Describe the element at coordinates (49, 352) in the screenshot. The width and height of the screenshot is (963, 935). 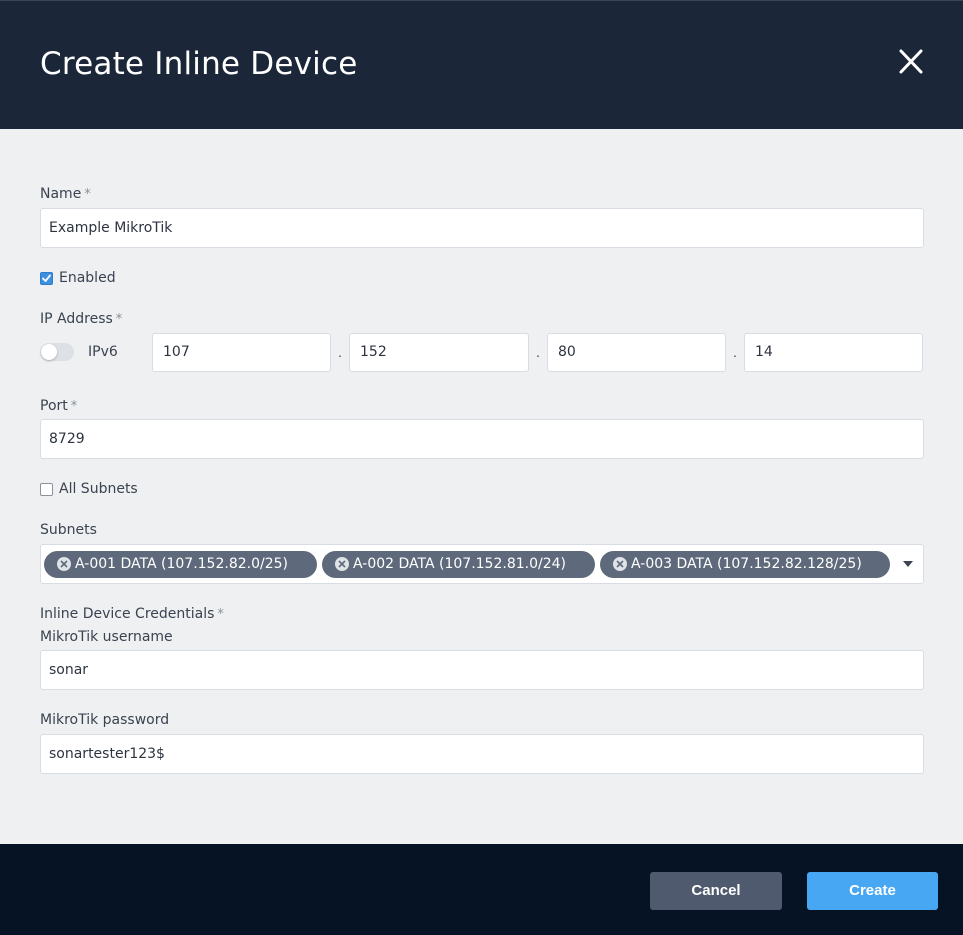
I see `toggle-knob` at that location.